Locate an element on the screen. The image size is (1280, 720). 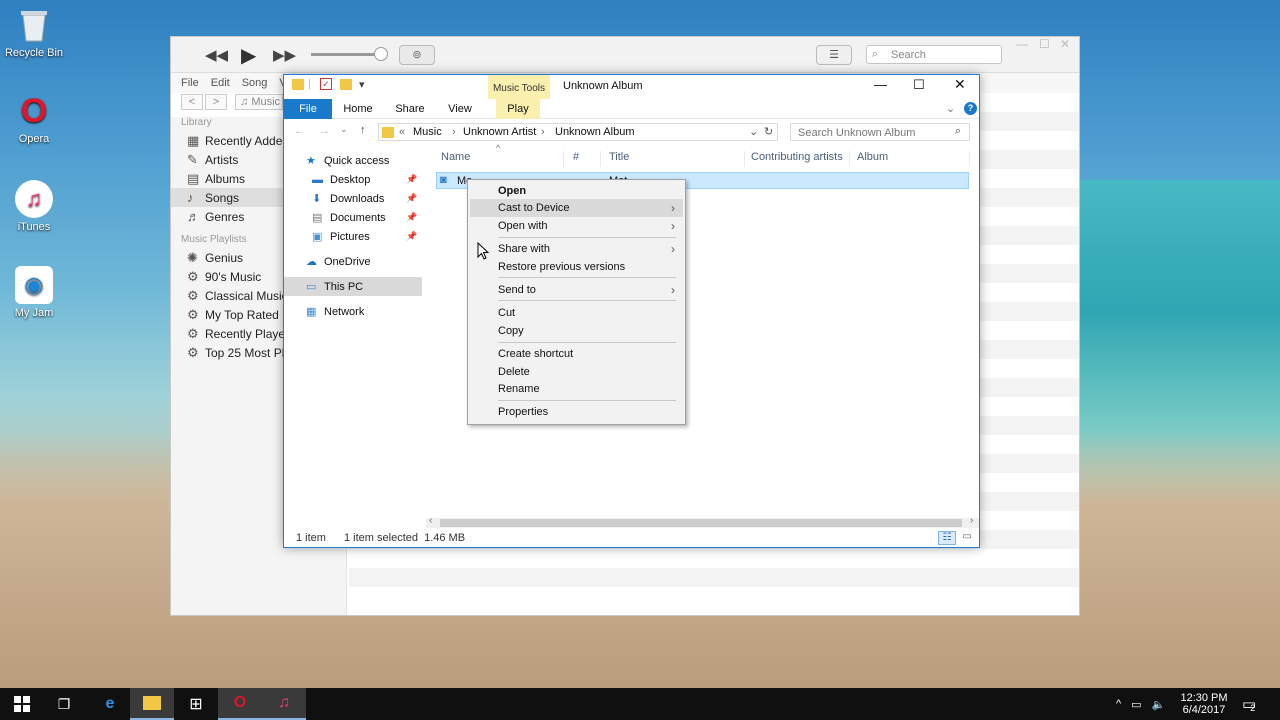
volume-slider is located at coordinates (346, 54).